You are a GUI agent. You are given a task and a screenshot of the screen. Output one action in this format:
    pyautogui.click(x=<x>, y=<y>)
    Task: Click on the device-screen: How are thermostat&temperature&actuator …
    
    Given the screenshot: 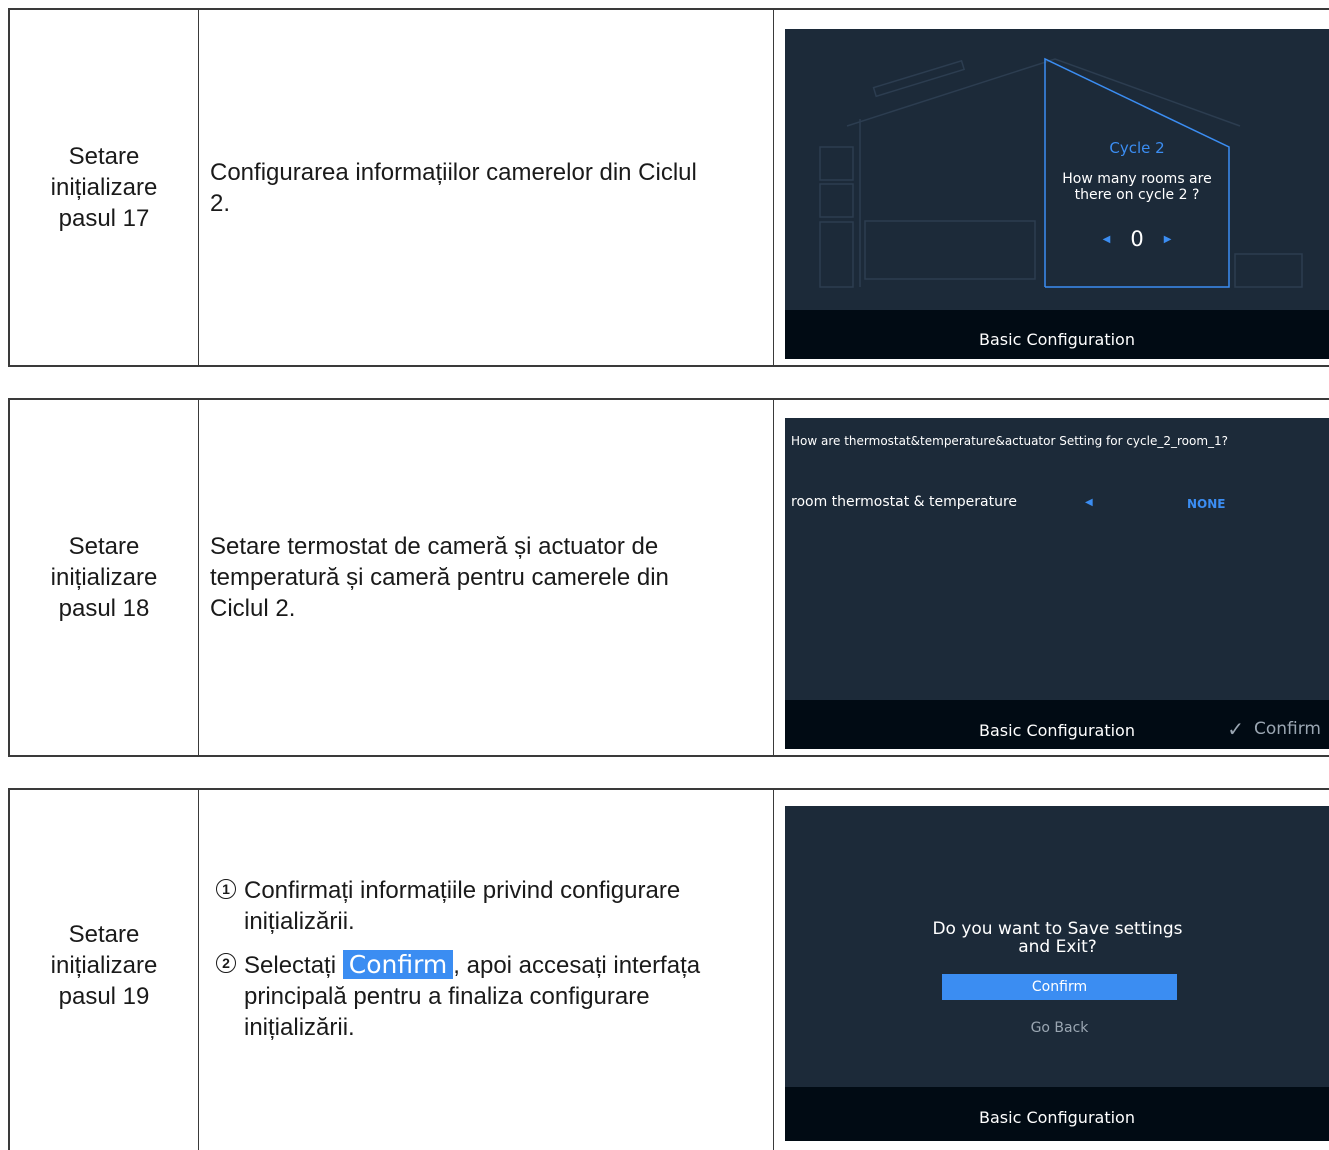 What is the action you would take?
    pyautogui.click(x=1057, y=583)
    